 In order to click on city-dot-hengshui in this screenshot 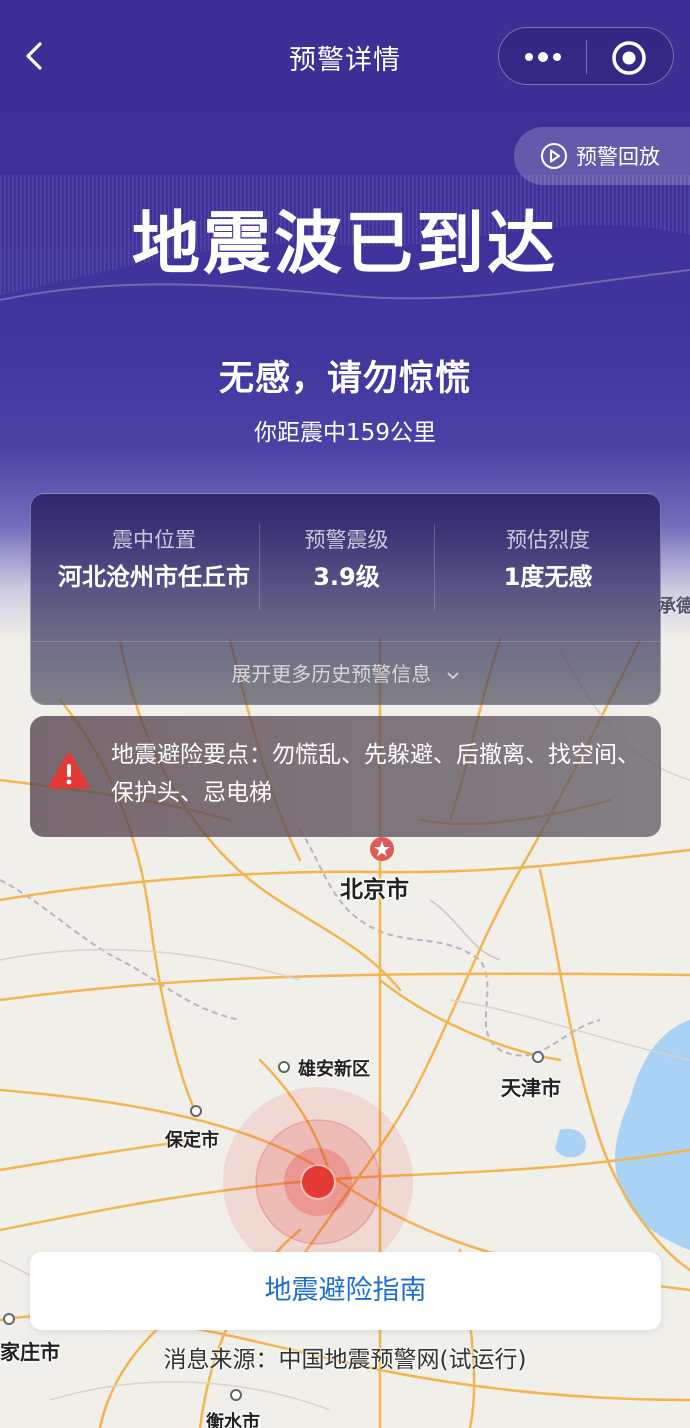, I will do `click(236, 1395)`.